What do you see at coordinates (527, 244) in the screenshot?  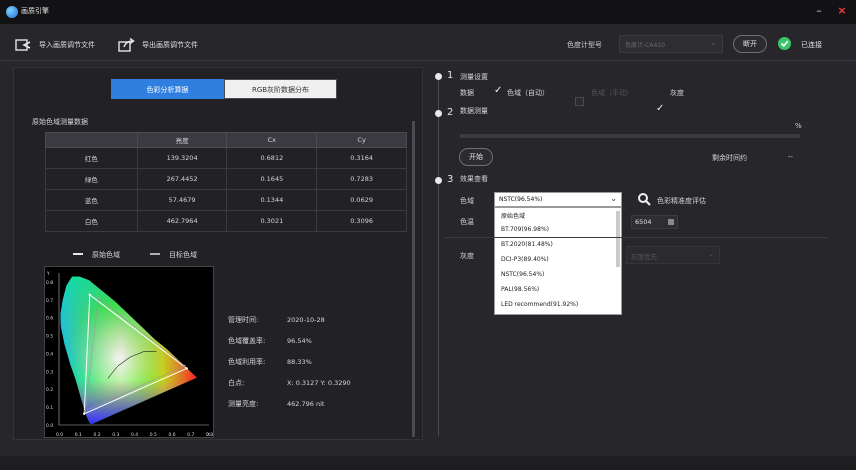 I see `dropdown-option: BT.2020(81.48%)` at bounding box center [527, 244].